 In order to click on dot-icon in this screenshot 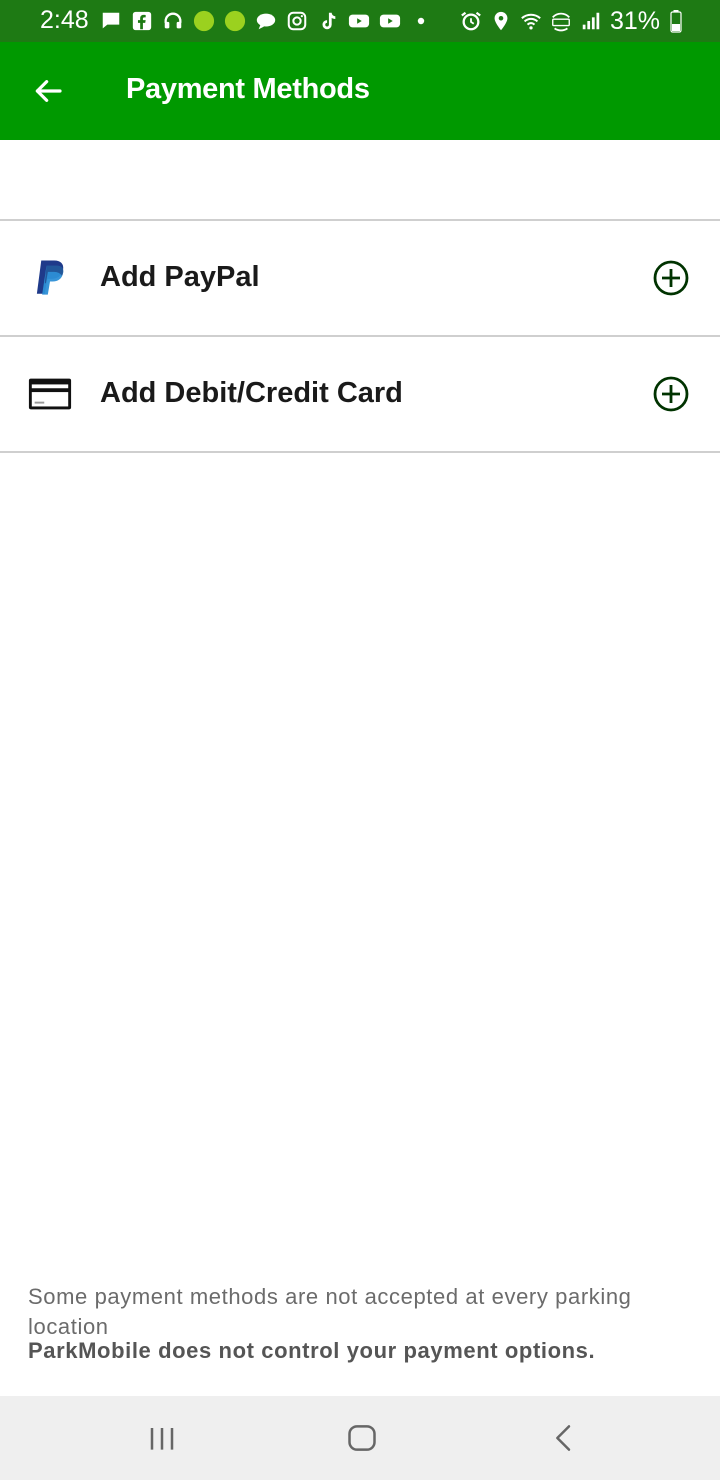, I will do `click(421, 21)`.